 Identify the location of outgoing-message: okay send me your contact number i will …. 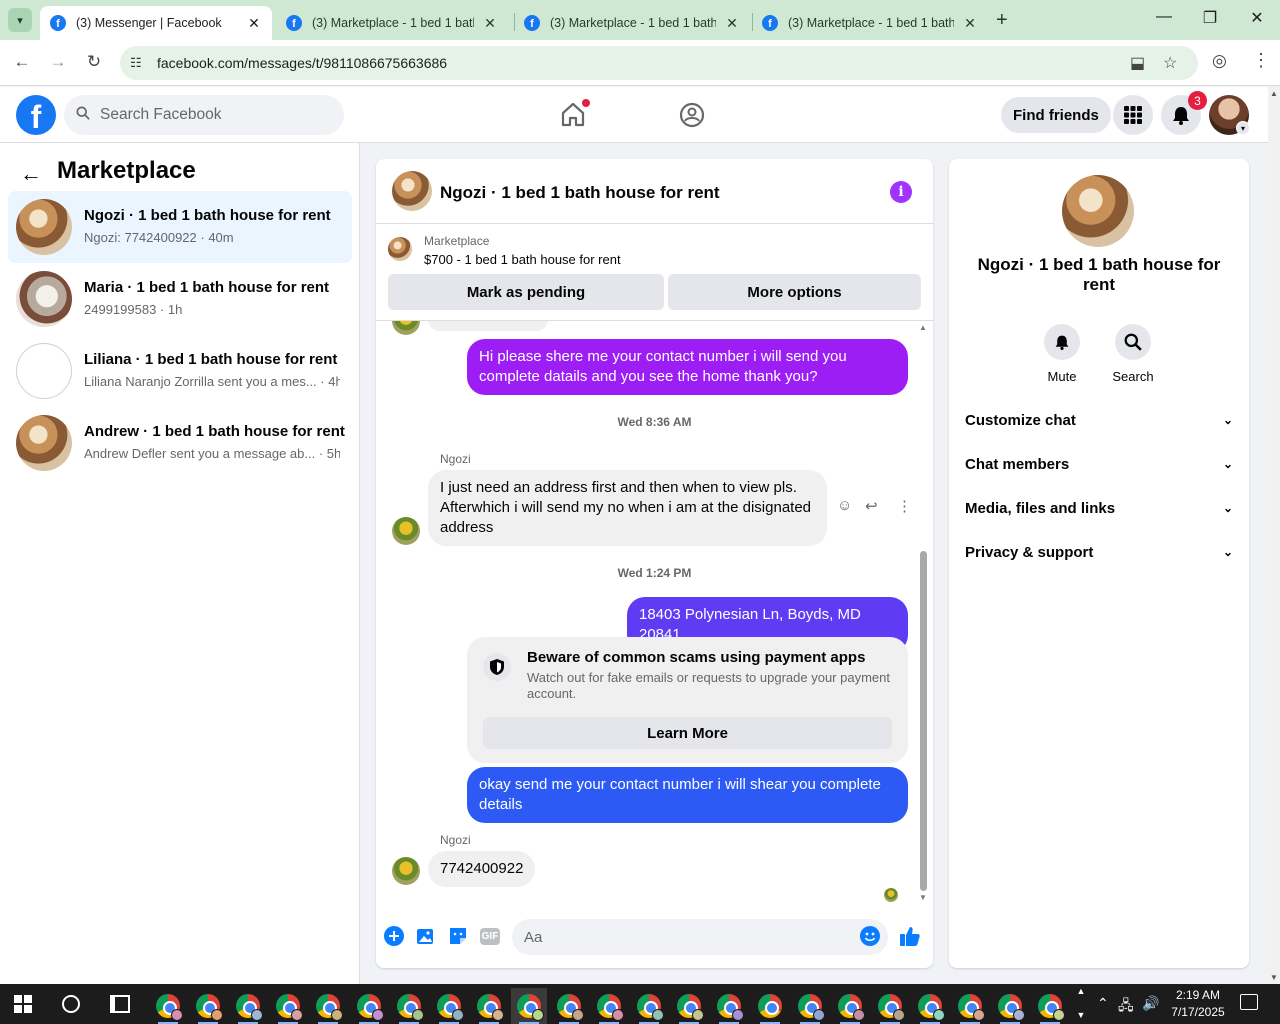
(687, 795).